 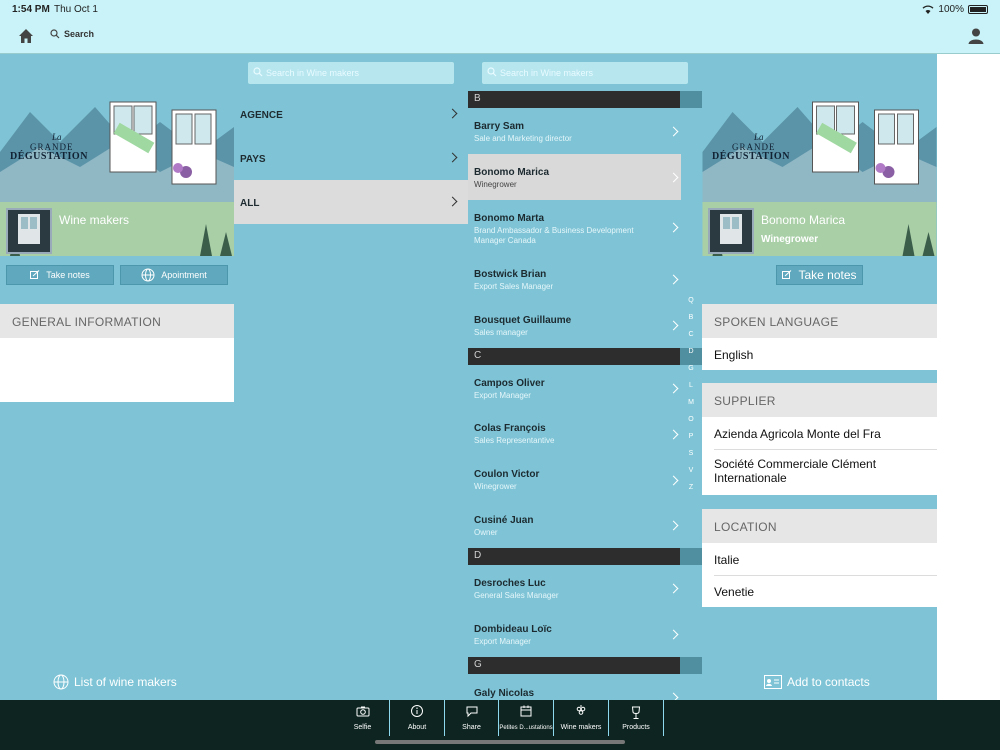 I want to click on user-profile-icon, so click(x=976, y=36).